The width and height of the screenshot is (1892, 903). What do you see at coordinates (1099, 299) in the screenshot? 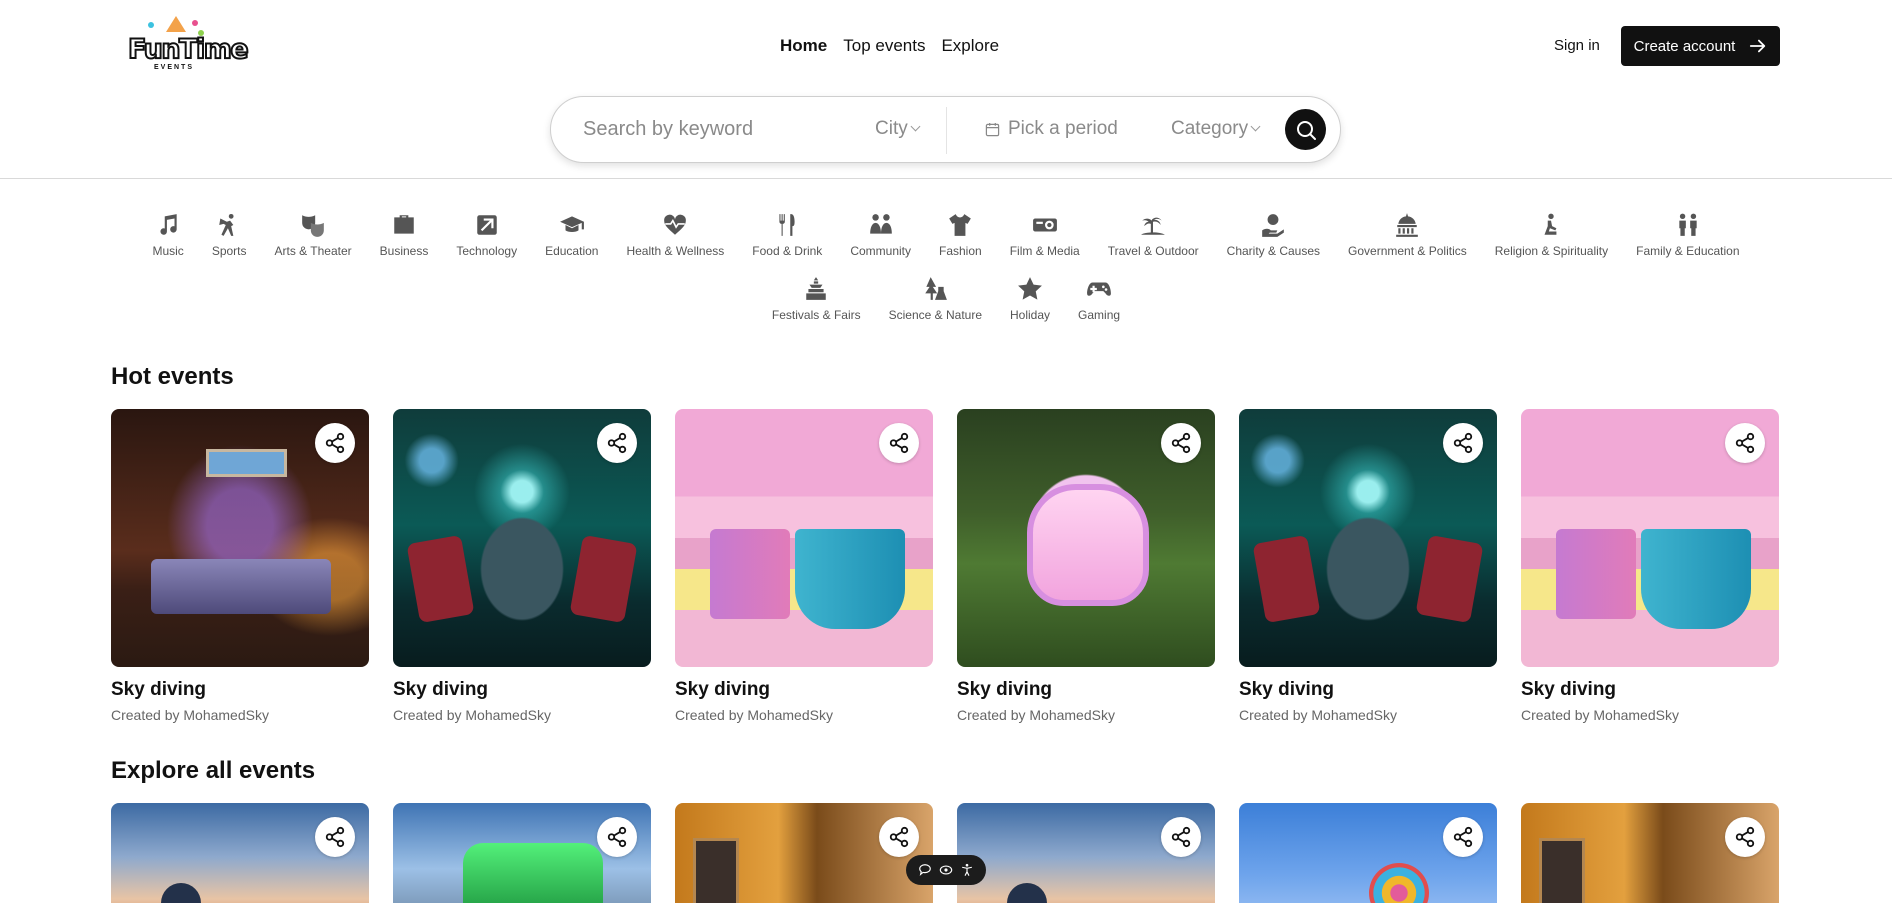
I see `category-gaming: Gaming` at bounding box center [1099, 299].